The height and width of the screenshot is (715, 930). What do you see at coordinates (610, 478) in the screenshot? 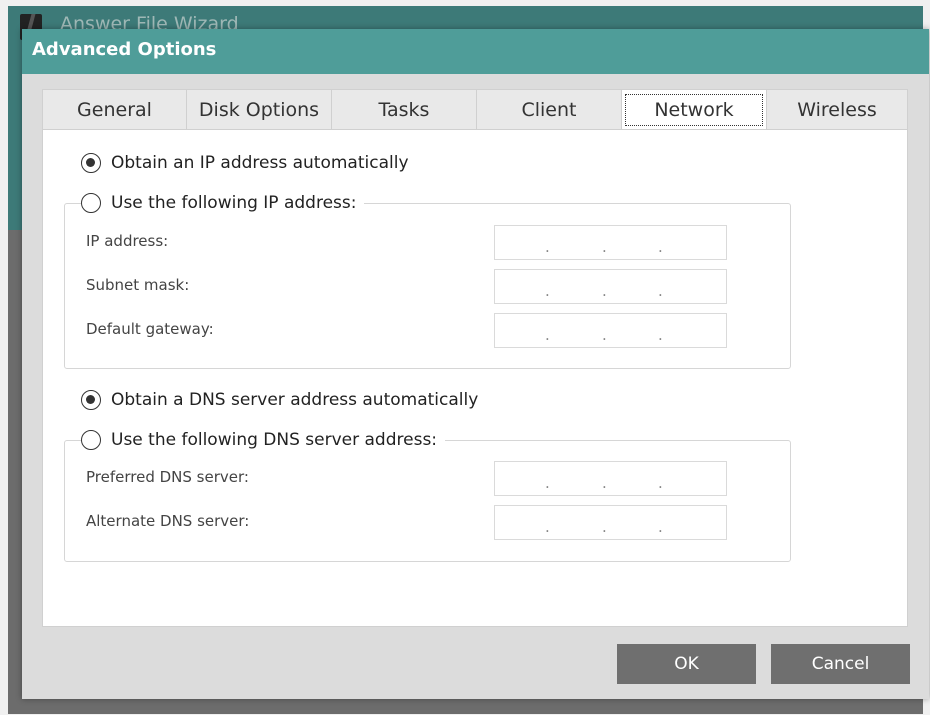
I see `preferred-dns-field: . . .` at bounding box center [610, 478].